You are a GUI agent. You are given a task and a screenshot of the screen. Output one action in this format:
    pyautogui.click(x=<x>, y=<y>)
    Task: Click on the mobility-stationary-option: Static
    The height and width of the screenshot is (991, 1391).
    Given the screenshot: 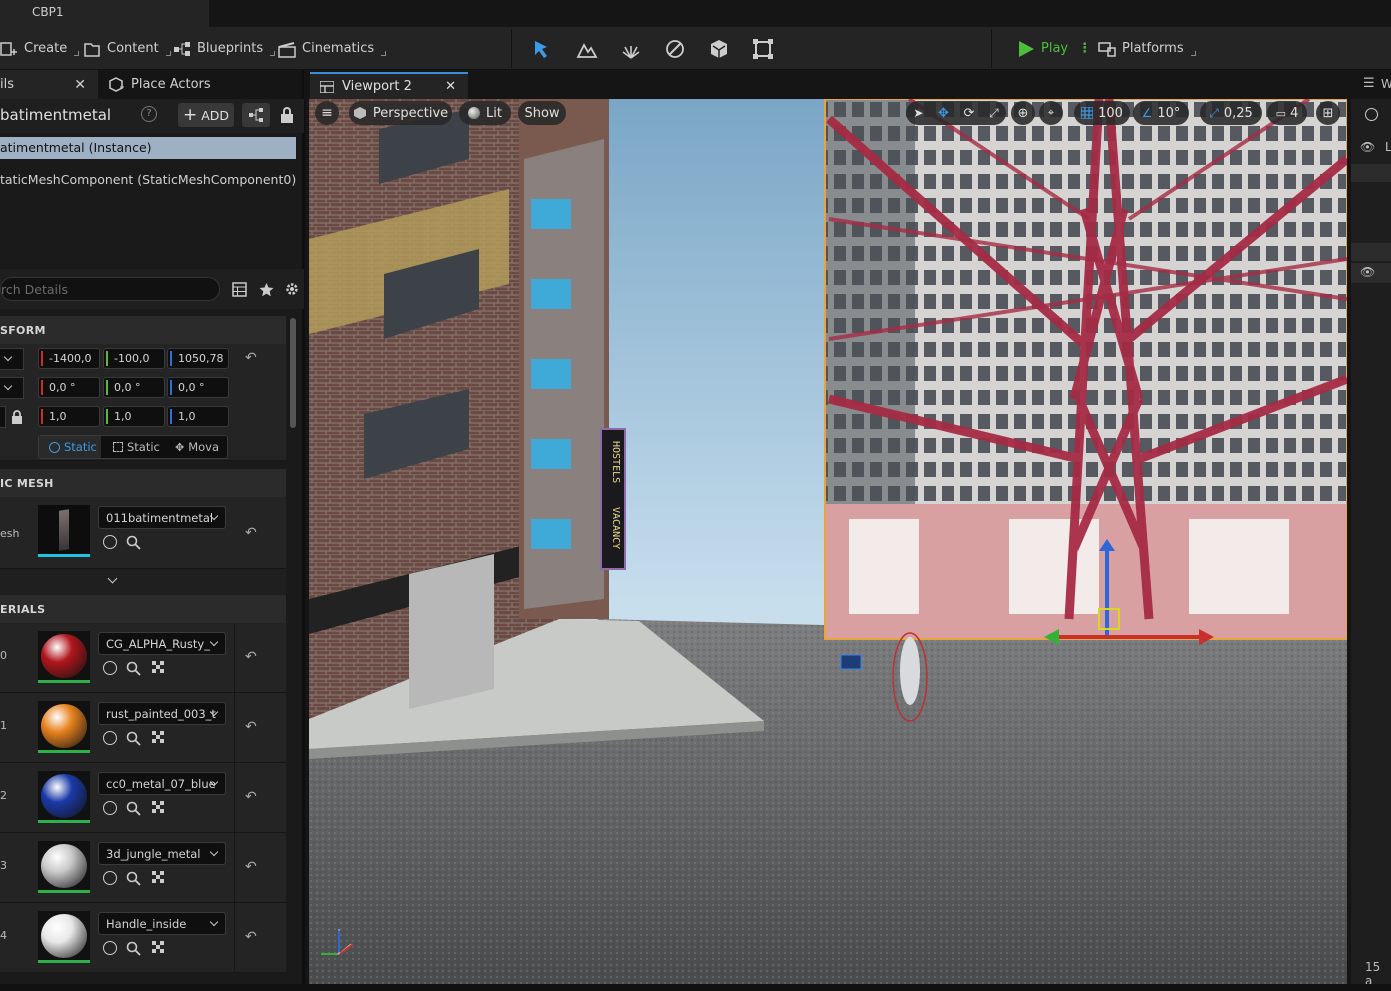 What is the action you would take?
    pyautogui.click(x=135, y=447)
    